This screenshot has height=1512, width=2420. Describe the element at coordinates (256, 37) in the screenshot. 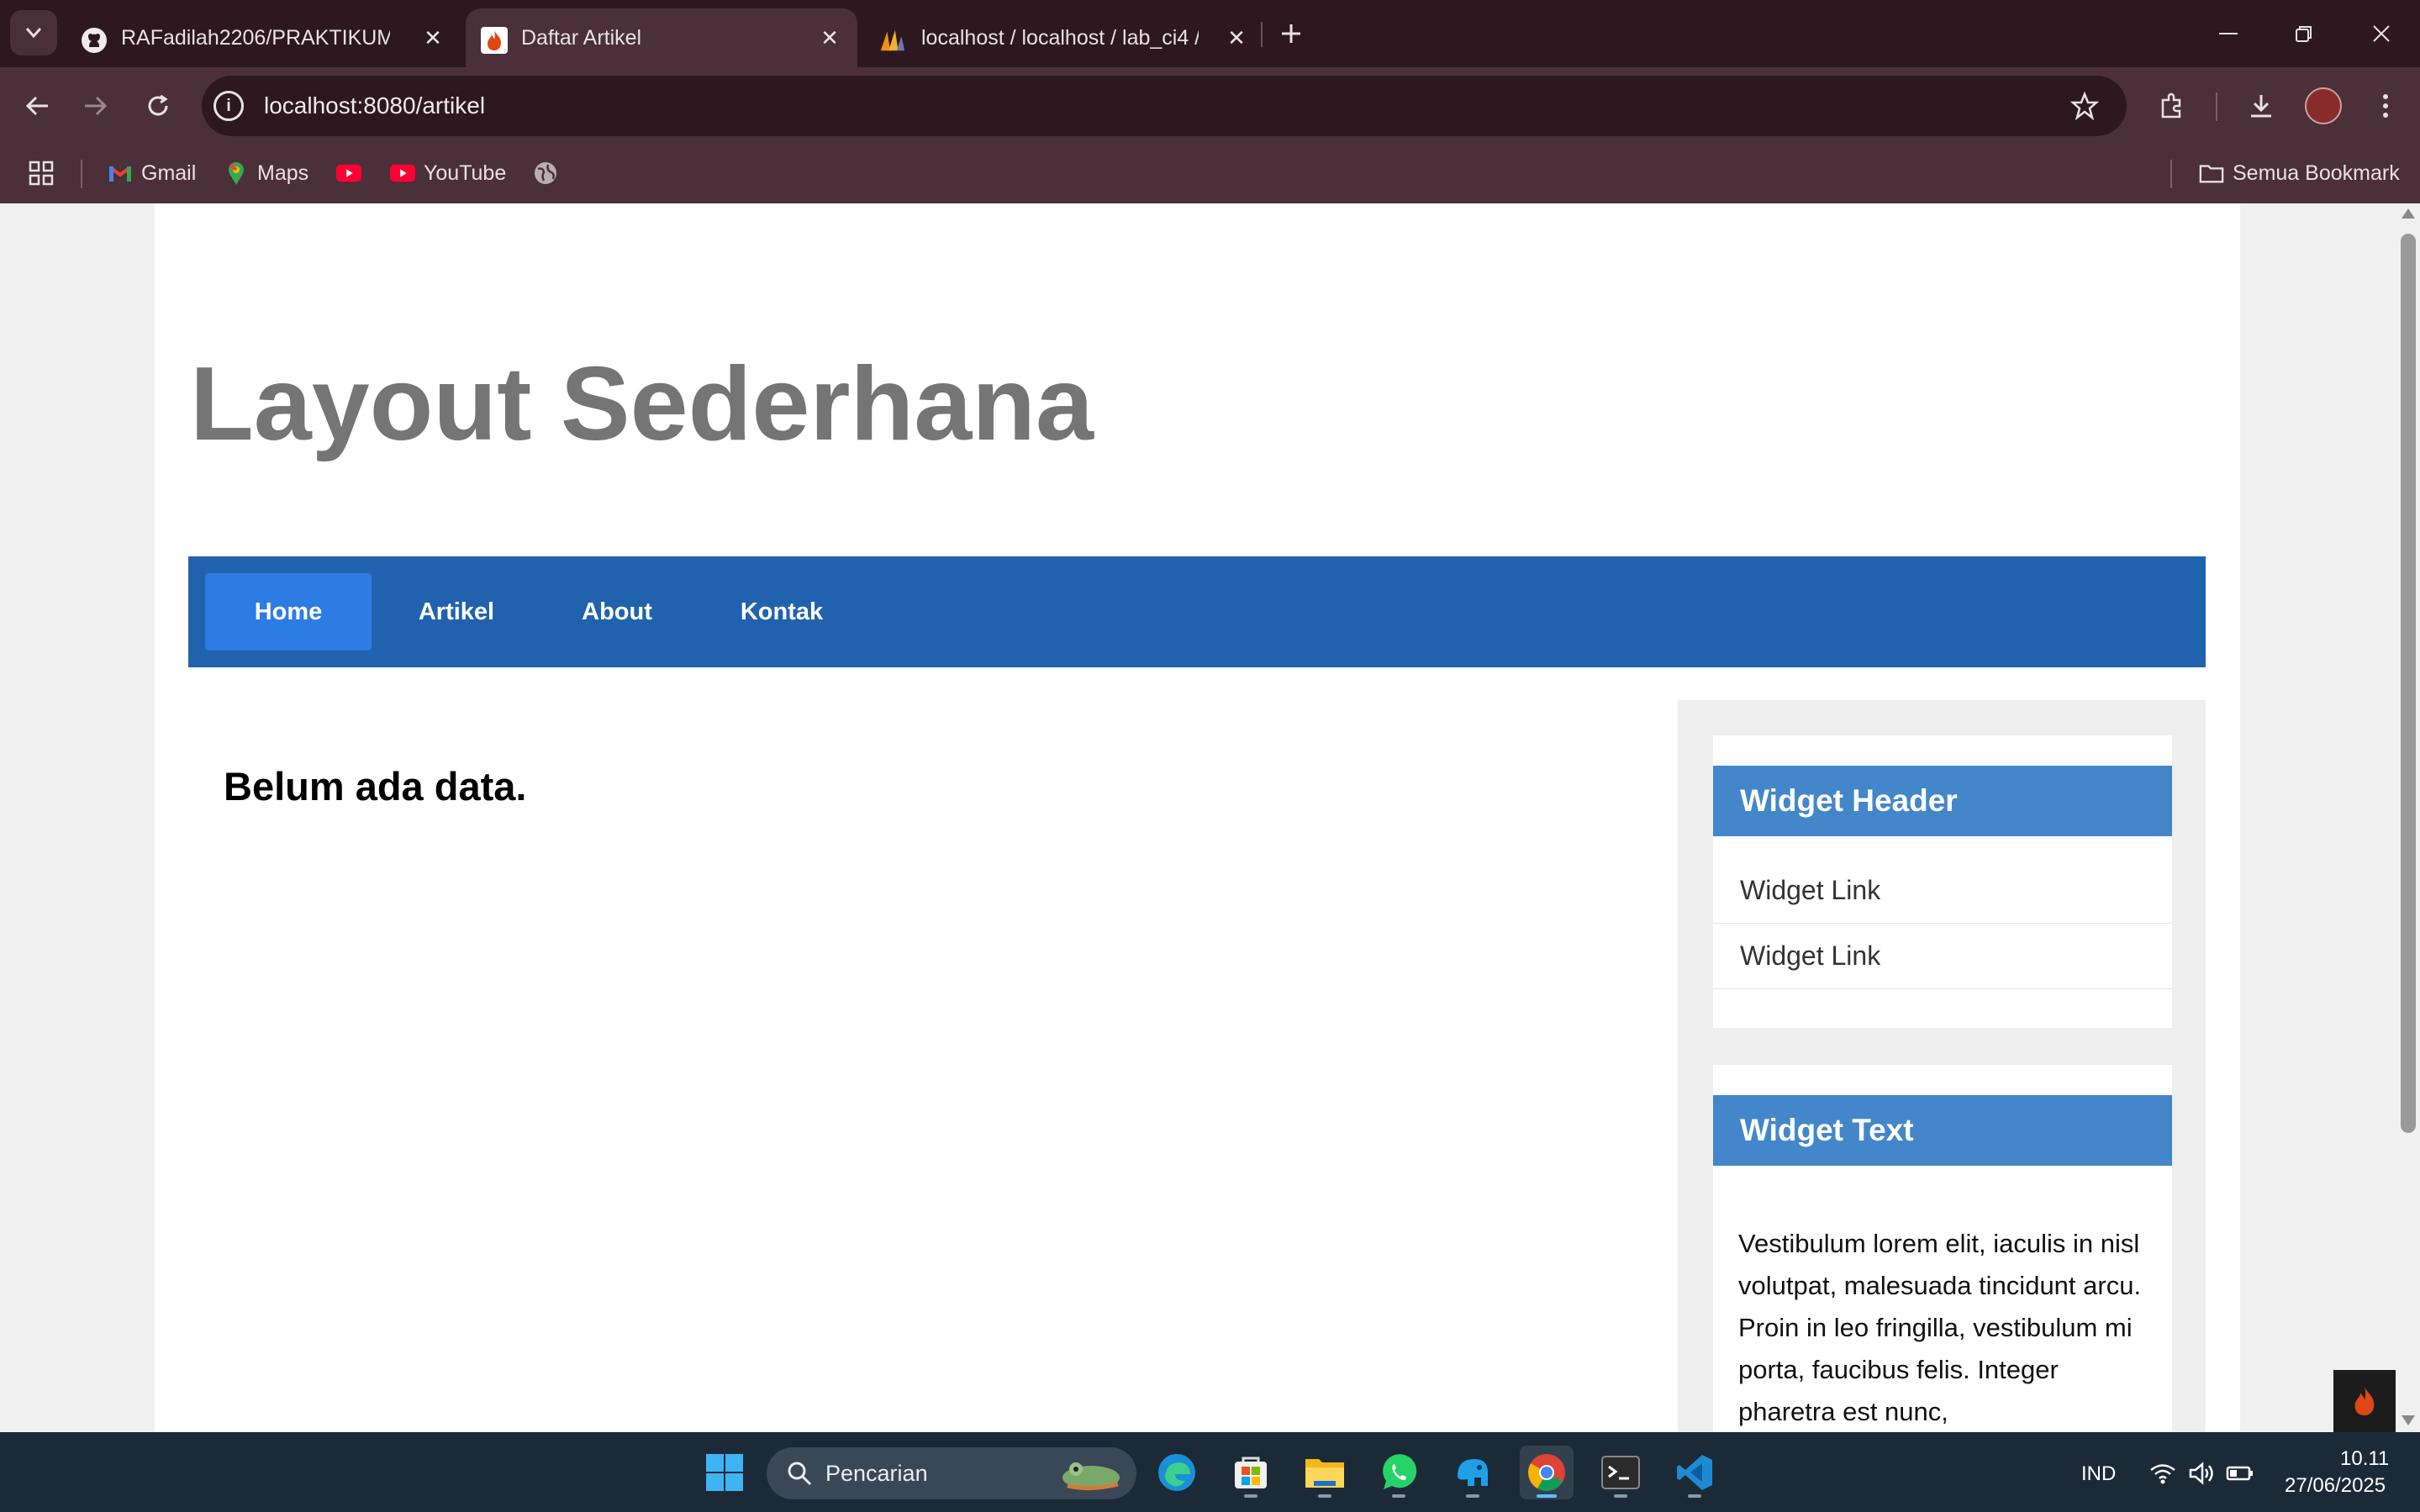

I see `tab-title: RAFadilah2206/PRAKTIKUM-P4` at that location.